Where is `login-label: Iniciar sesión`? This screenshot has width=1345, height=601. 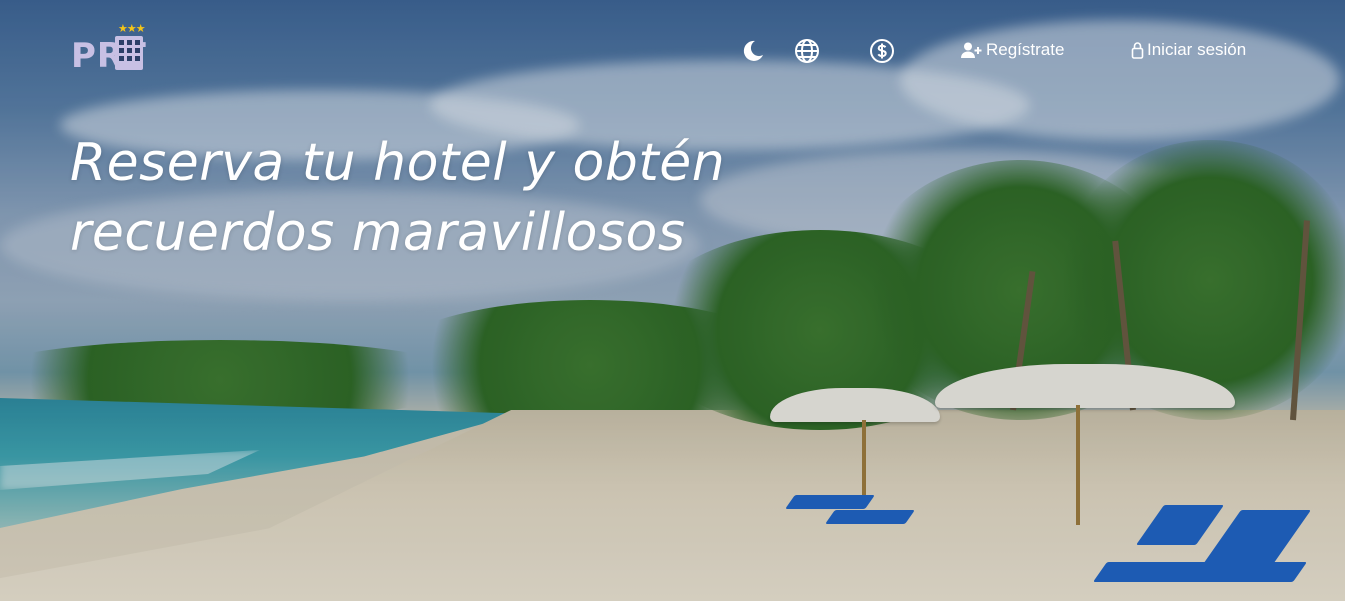
login-label: Iniciar sesión is located at coordinates (1197, 49).